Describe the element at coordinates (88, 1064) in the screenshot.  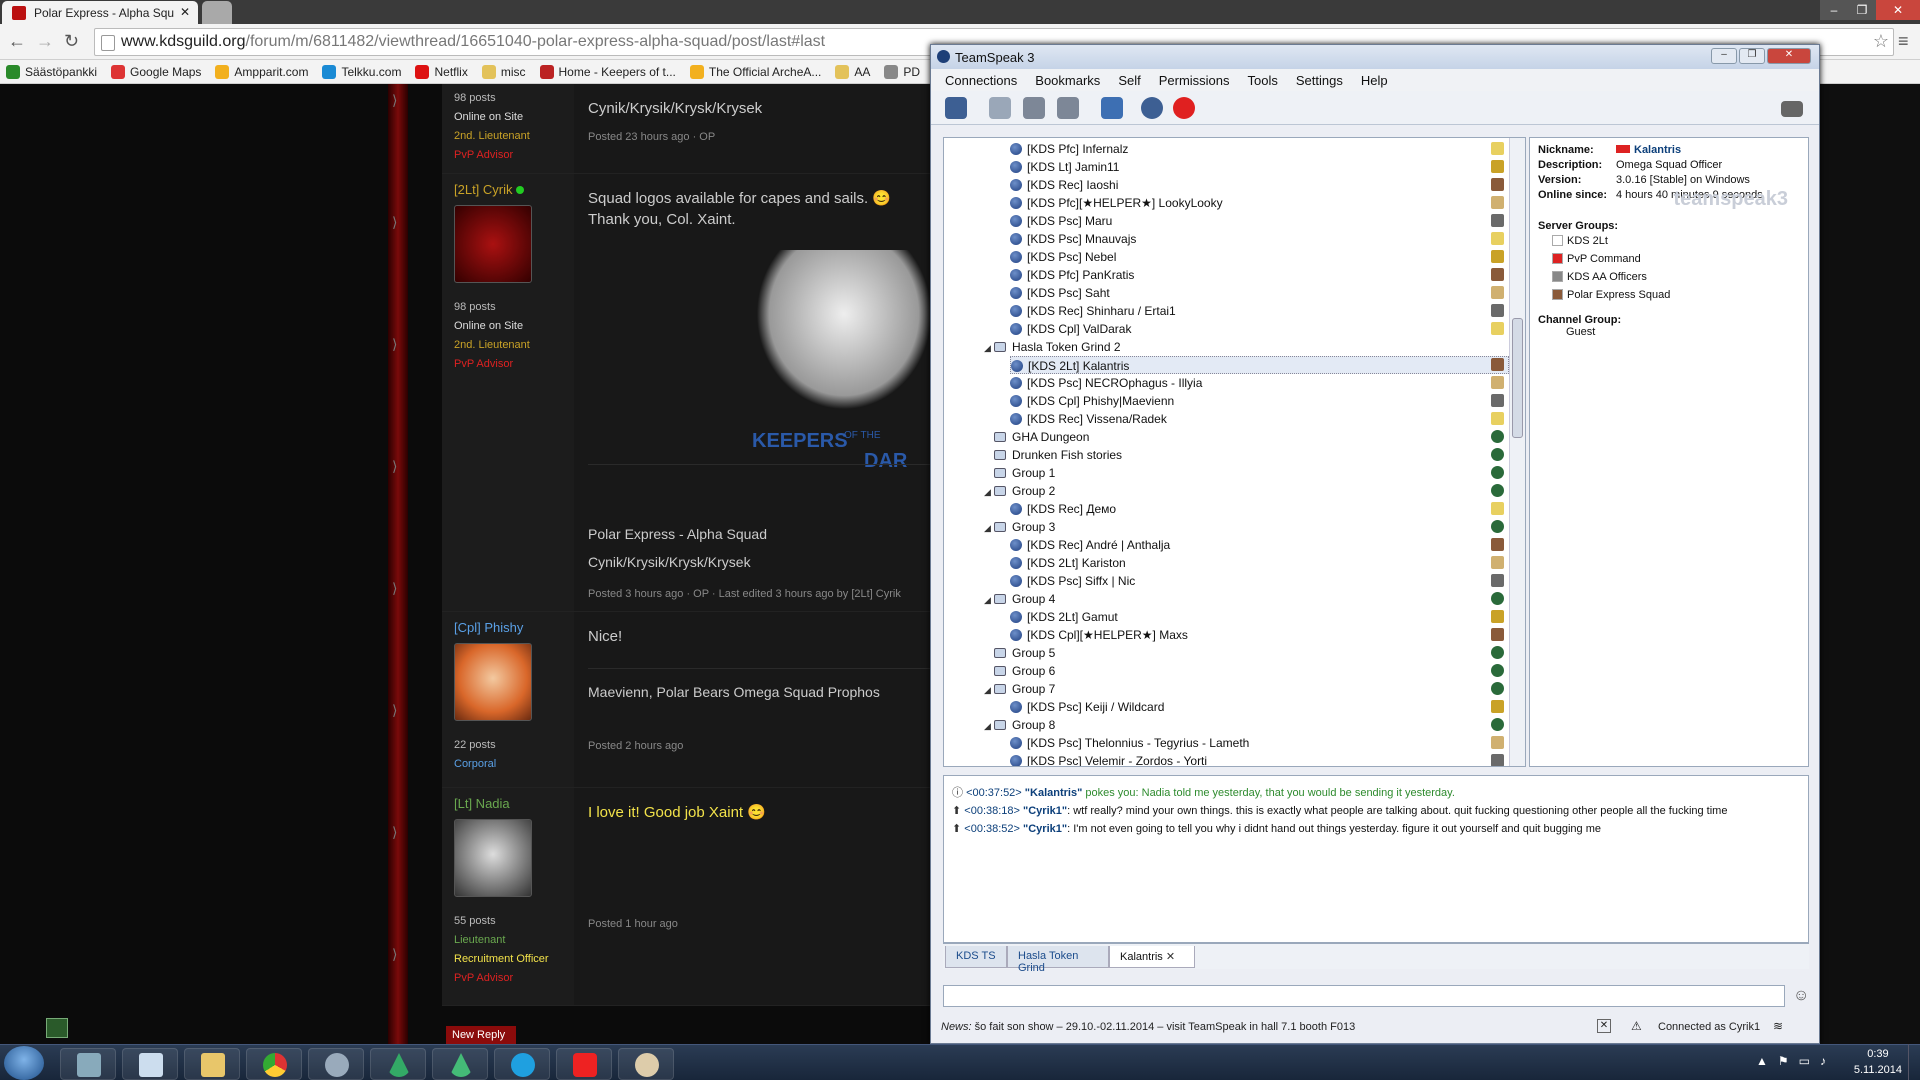
I see `taskbar-calculator` at that location.